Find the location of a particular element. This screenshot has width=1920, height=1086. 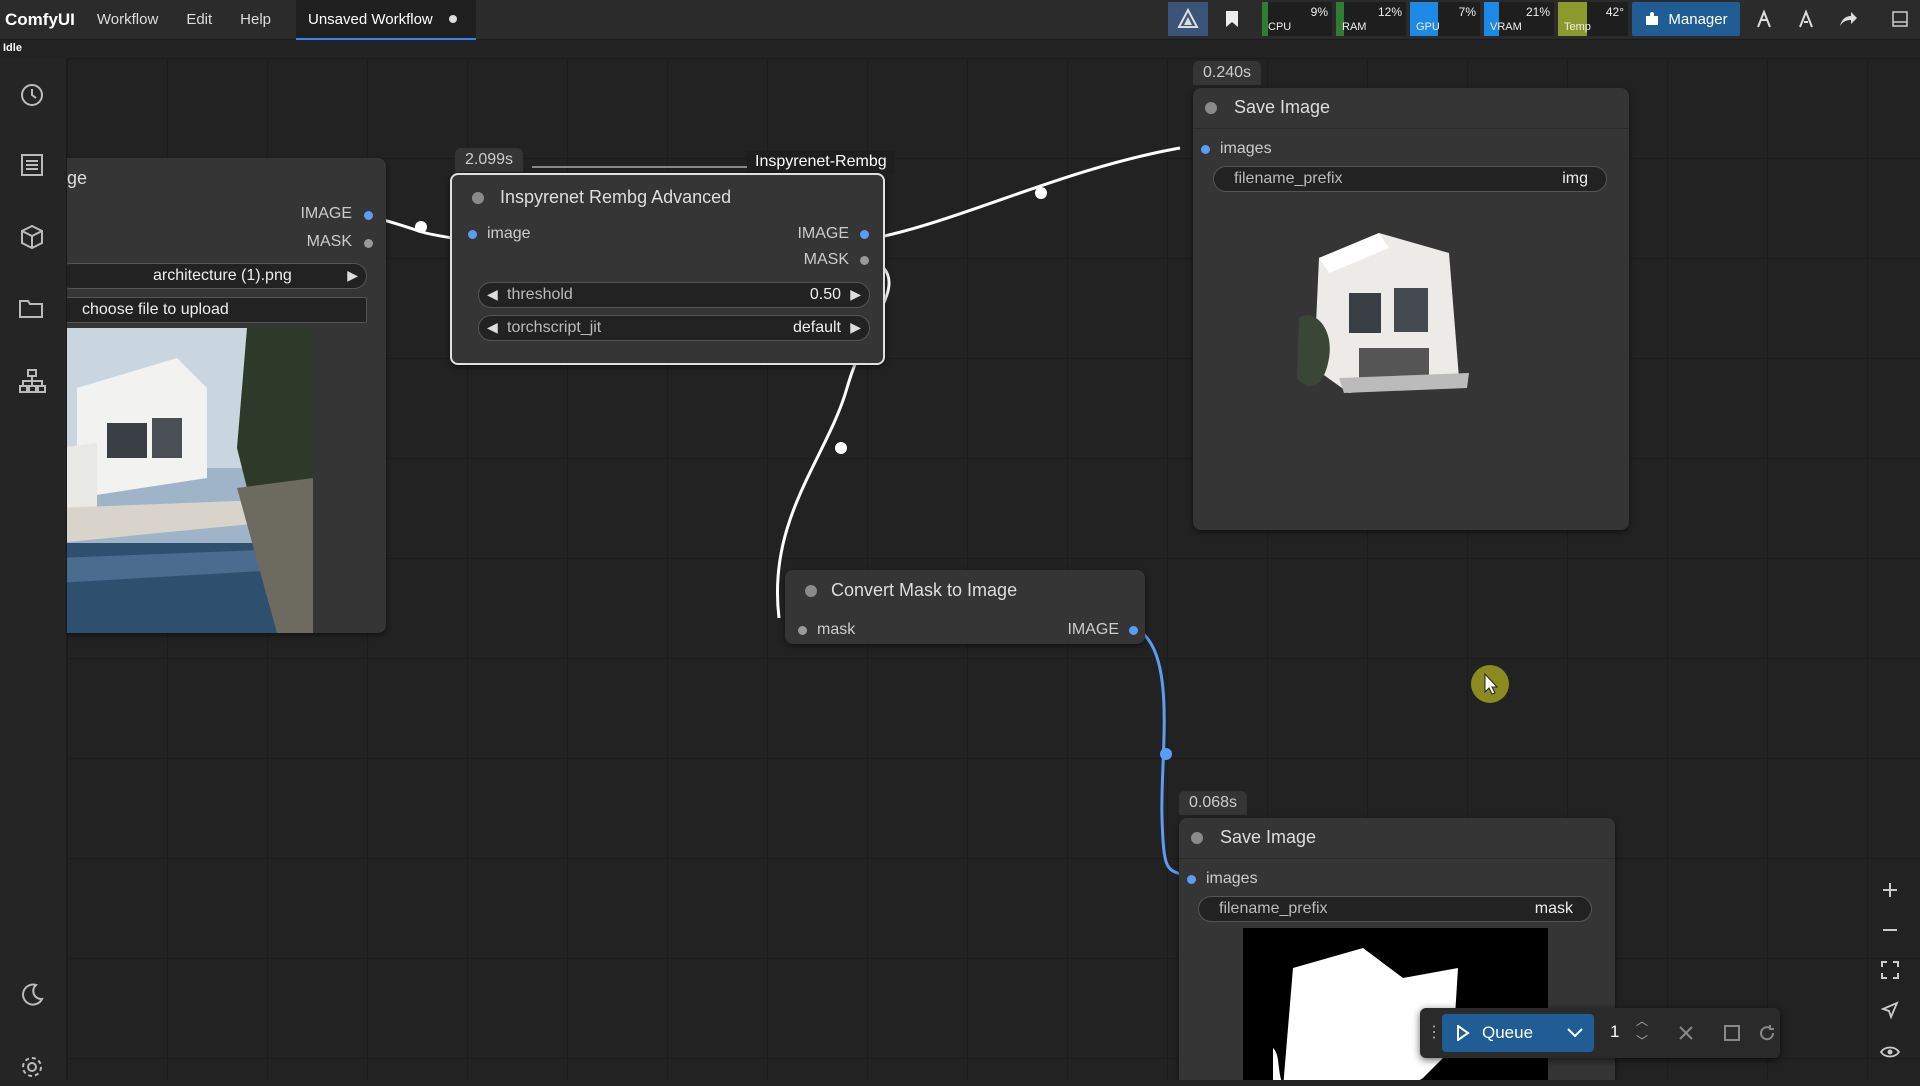

window-toggle-icon is located at coordinates (1900, 19).